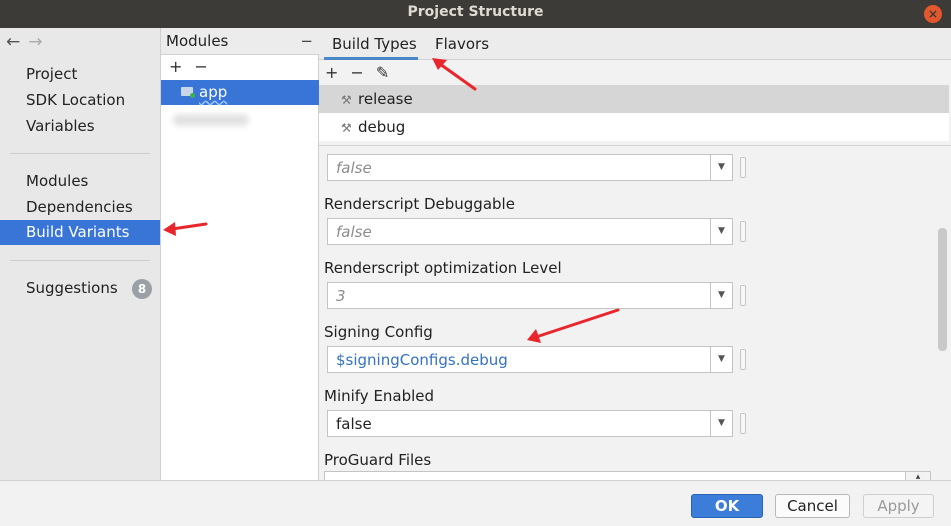 The height and width of the screenshot is (526, 951). What do you see at coordinates (80, 74) in the screenshot?
I see `nav-item-project: Project` at bounding box center [80, 74].